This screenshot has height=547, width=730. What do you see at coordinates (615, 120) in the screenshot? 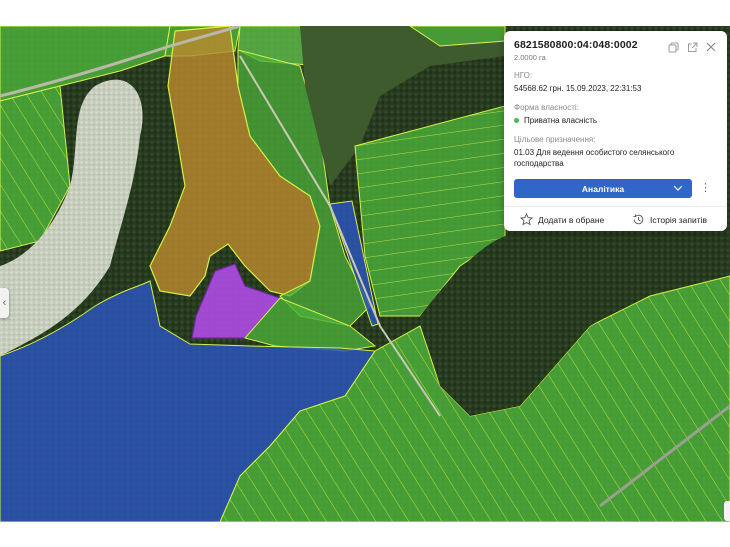
I see `ownership-row: Приватна власність` at bounding box center [615, 120].